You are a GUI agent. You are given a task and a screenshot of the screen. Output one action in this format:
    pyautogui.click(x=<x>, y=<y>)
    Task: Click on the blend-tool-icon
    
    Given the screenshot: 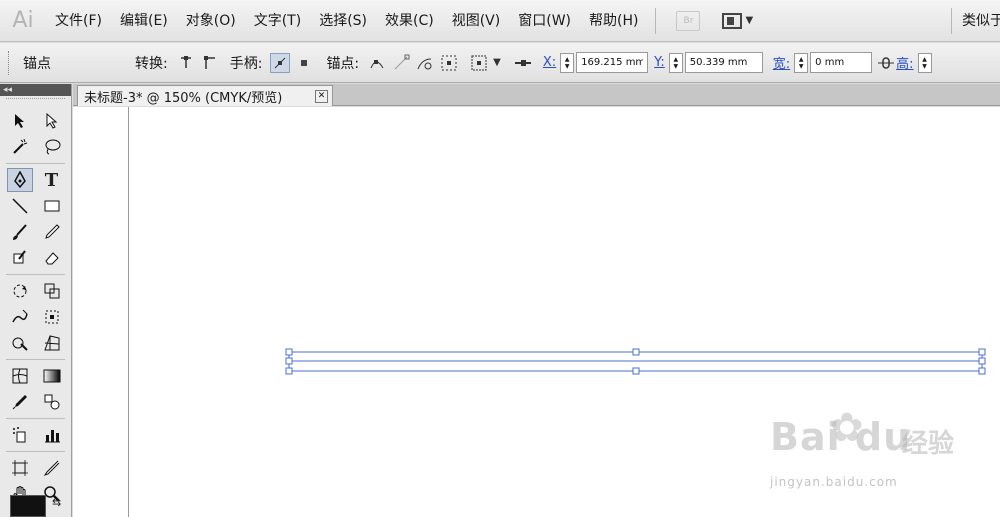 What is the action you would take?
    pyautogui.click(x=52, y=402)
    